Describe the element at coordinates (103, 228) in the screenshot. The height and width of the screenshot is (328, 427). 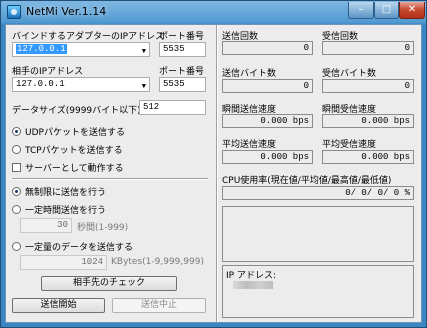
I see `timed-unit-label: 秒間(1-999)` at that location.